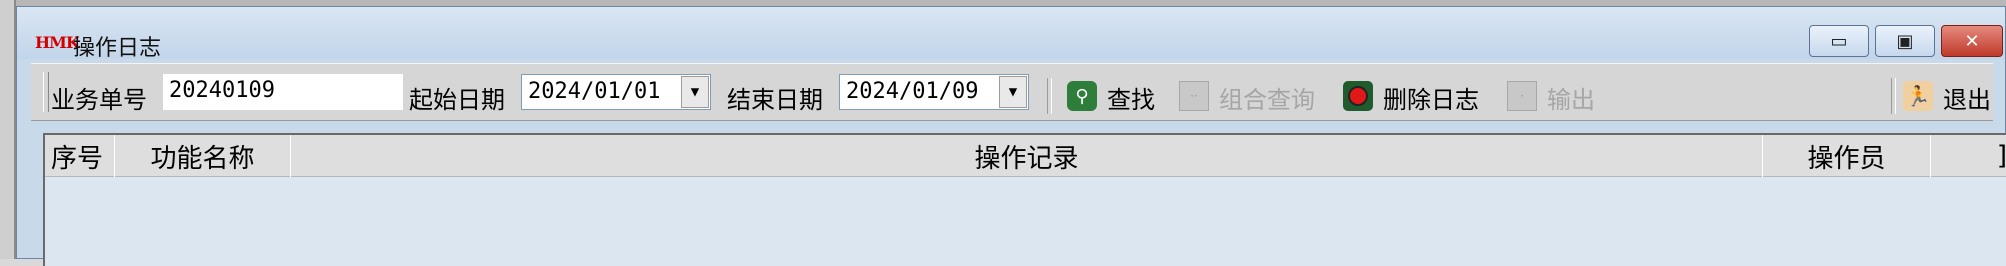  Describe the element at coordinates (1131, 97) in the screenshot. I see `search-button: 查找` at that location.